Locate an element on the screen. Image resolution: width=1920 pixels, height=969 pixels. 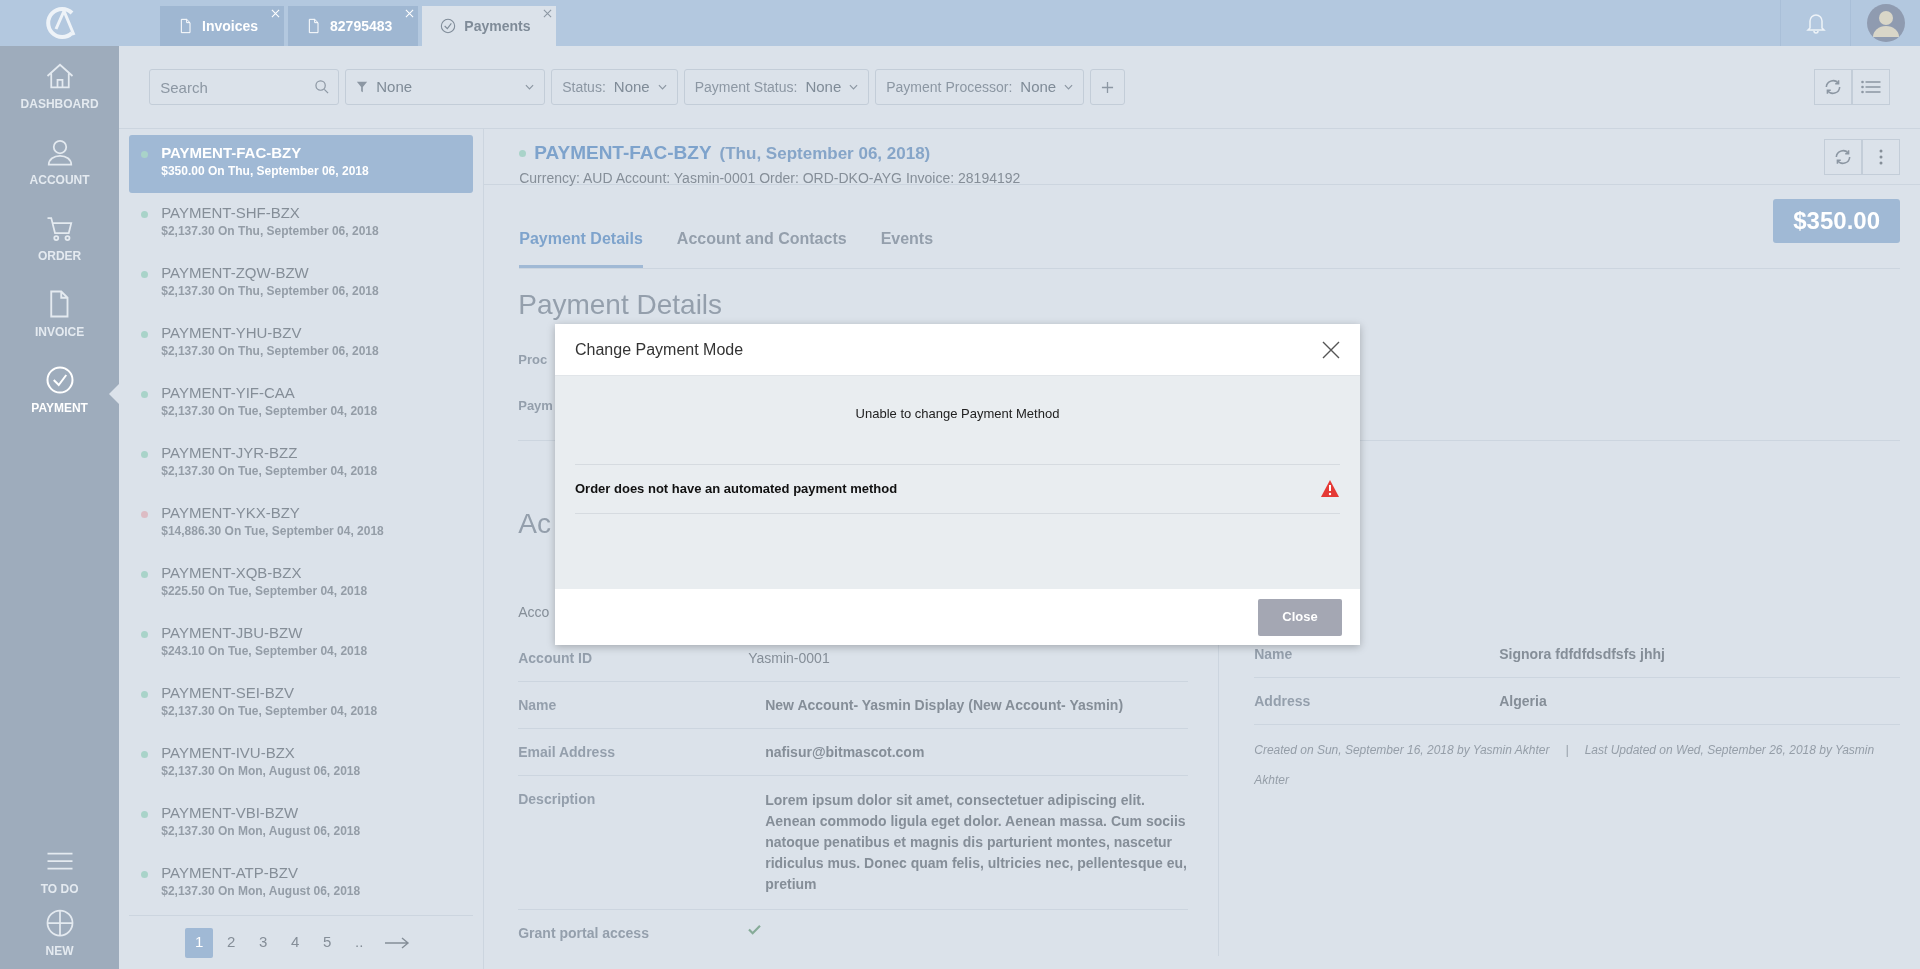
document-icon is located at coordinates (186, 26).